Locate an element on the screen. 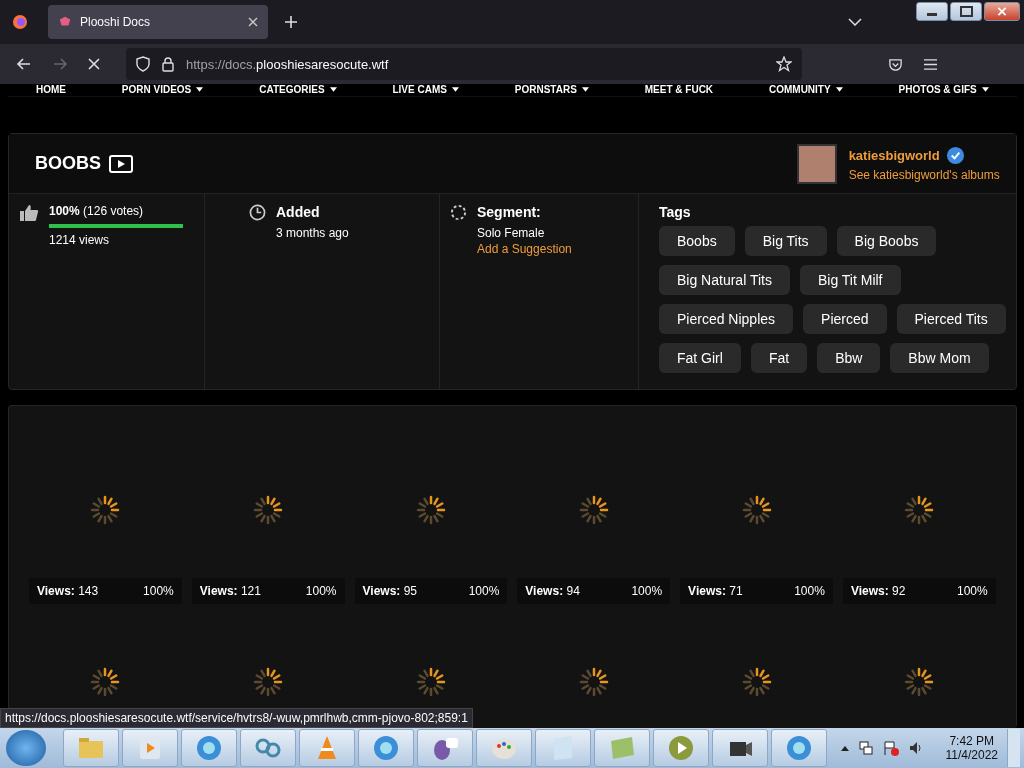 The height and width of the screenshot is (768, 1024). uploader-photo-placeholder is located at coordinates (816, 163).